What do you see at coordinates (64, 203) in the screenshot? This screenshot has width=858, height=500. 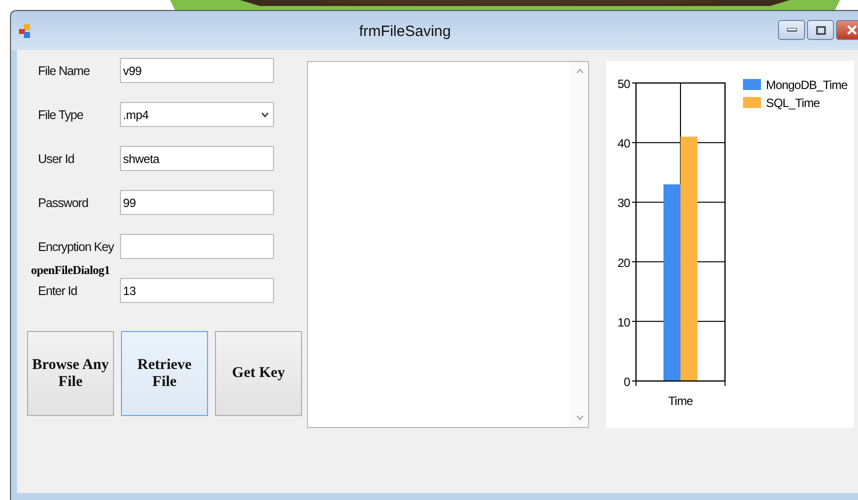 I see `field-label: Password` at bounding box center [64, 203].